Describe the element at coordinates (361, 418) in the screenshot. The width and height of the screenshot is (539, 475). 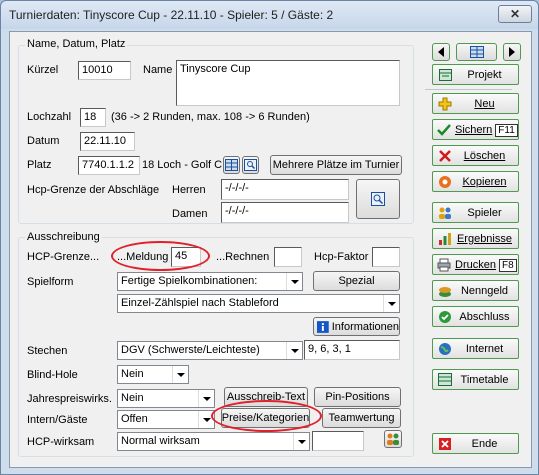
I see `teamwertung-button: Teamwertung` at that location.